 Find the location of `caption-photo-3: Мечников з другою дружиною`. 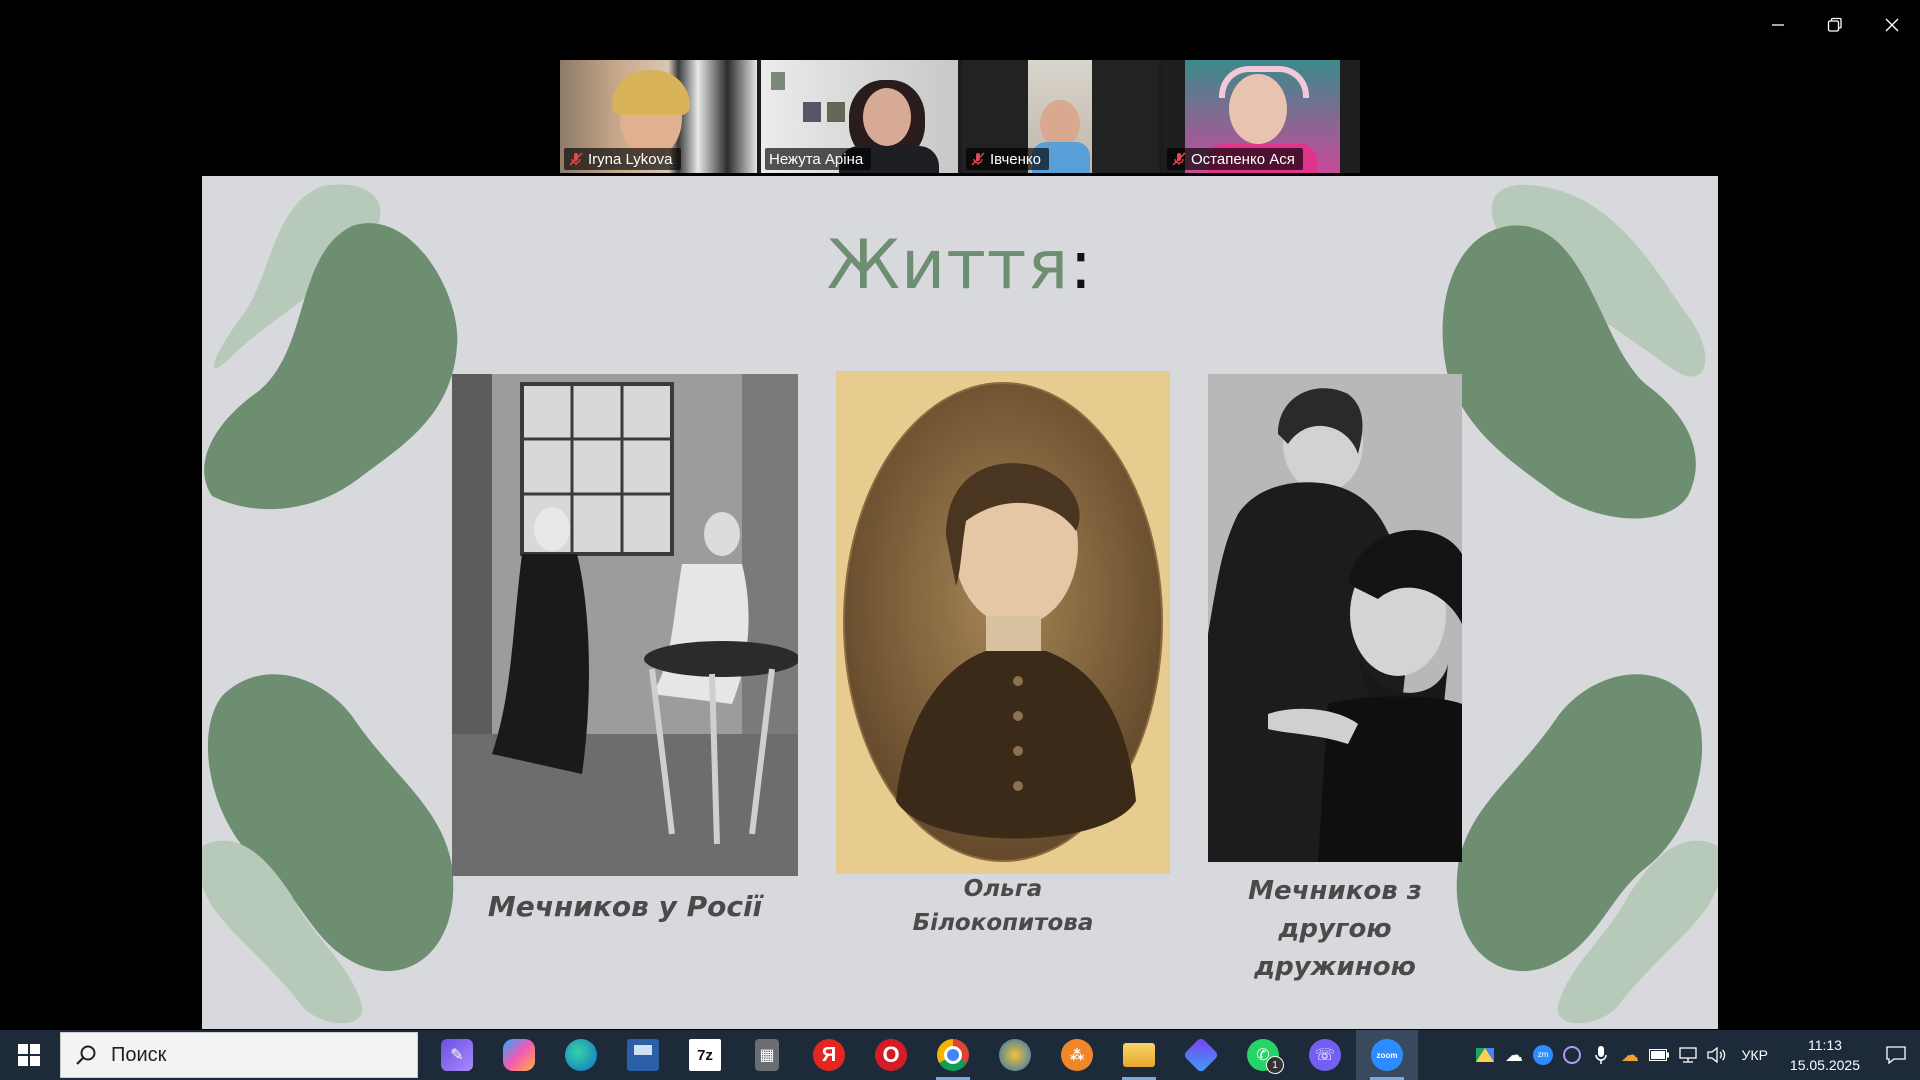

caption-photo-3: Мечников з другою дружиною is located at coordinates (1335, 929).